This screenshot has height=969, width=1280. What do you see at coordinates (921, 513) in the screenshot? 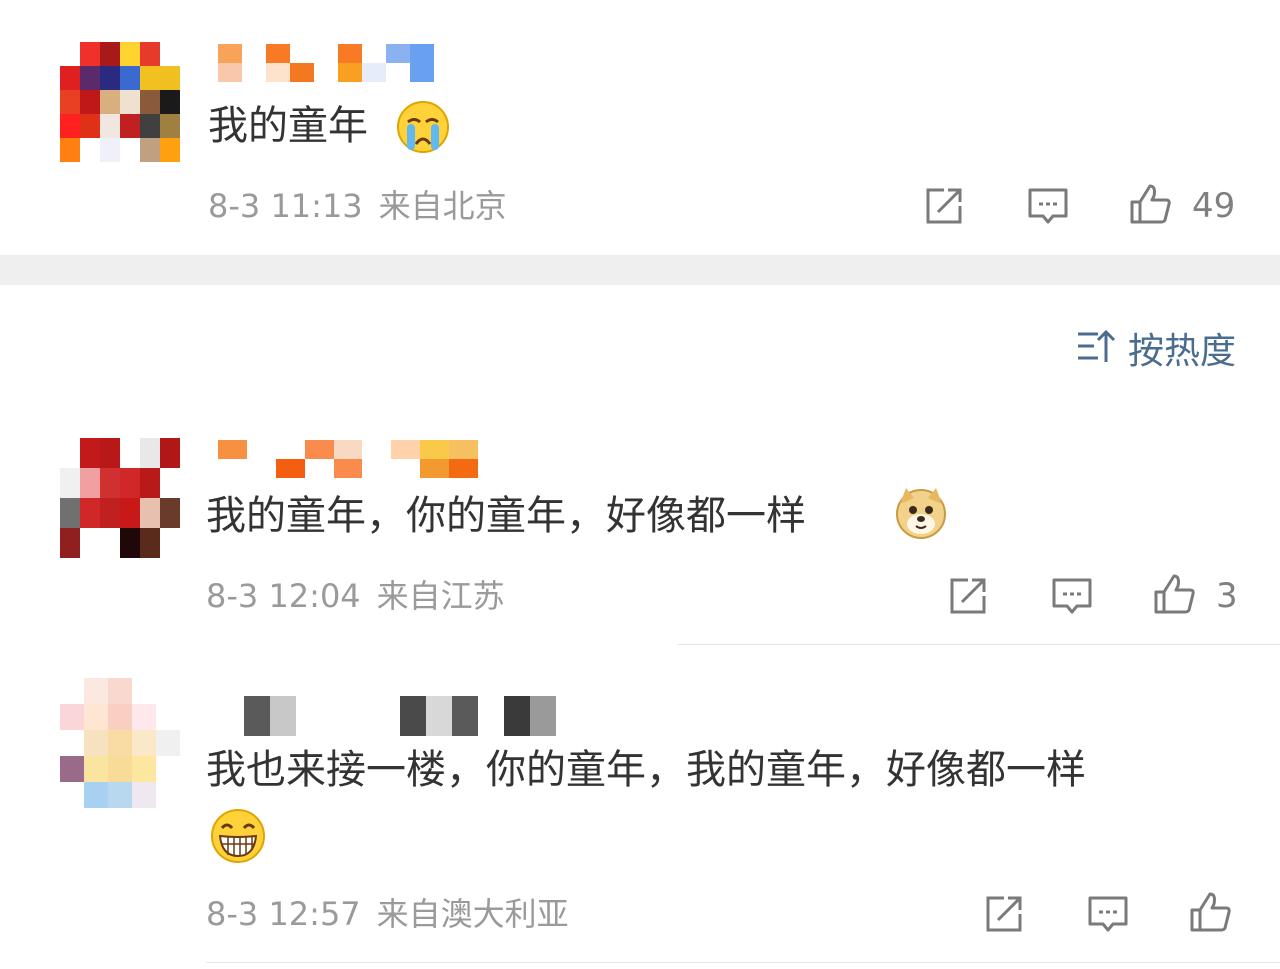
I see `doge-emoji` at bounding box center [921, 513].